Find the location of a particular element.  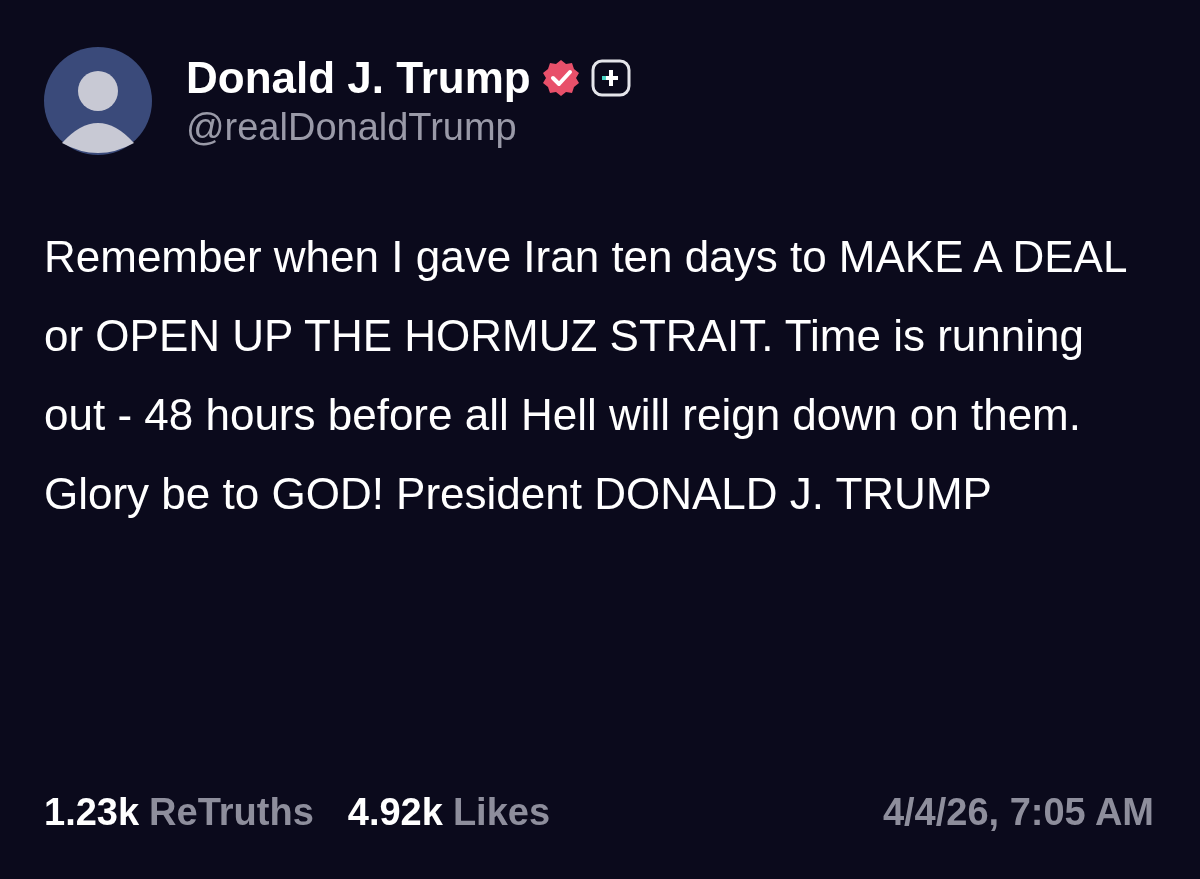

author-handle: @realDonaldTrump is located at coordinates (408, 127).